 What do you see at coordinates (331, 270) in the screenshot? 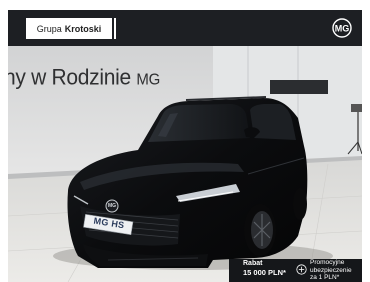
I see `promo-offer-line-2: ubezpieczenie` at bounding box center [331, 270].